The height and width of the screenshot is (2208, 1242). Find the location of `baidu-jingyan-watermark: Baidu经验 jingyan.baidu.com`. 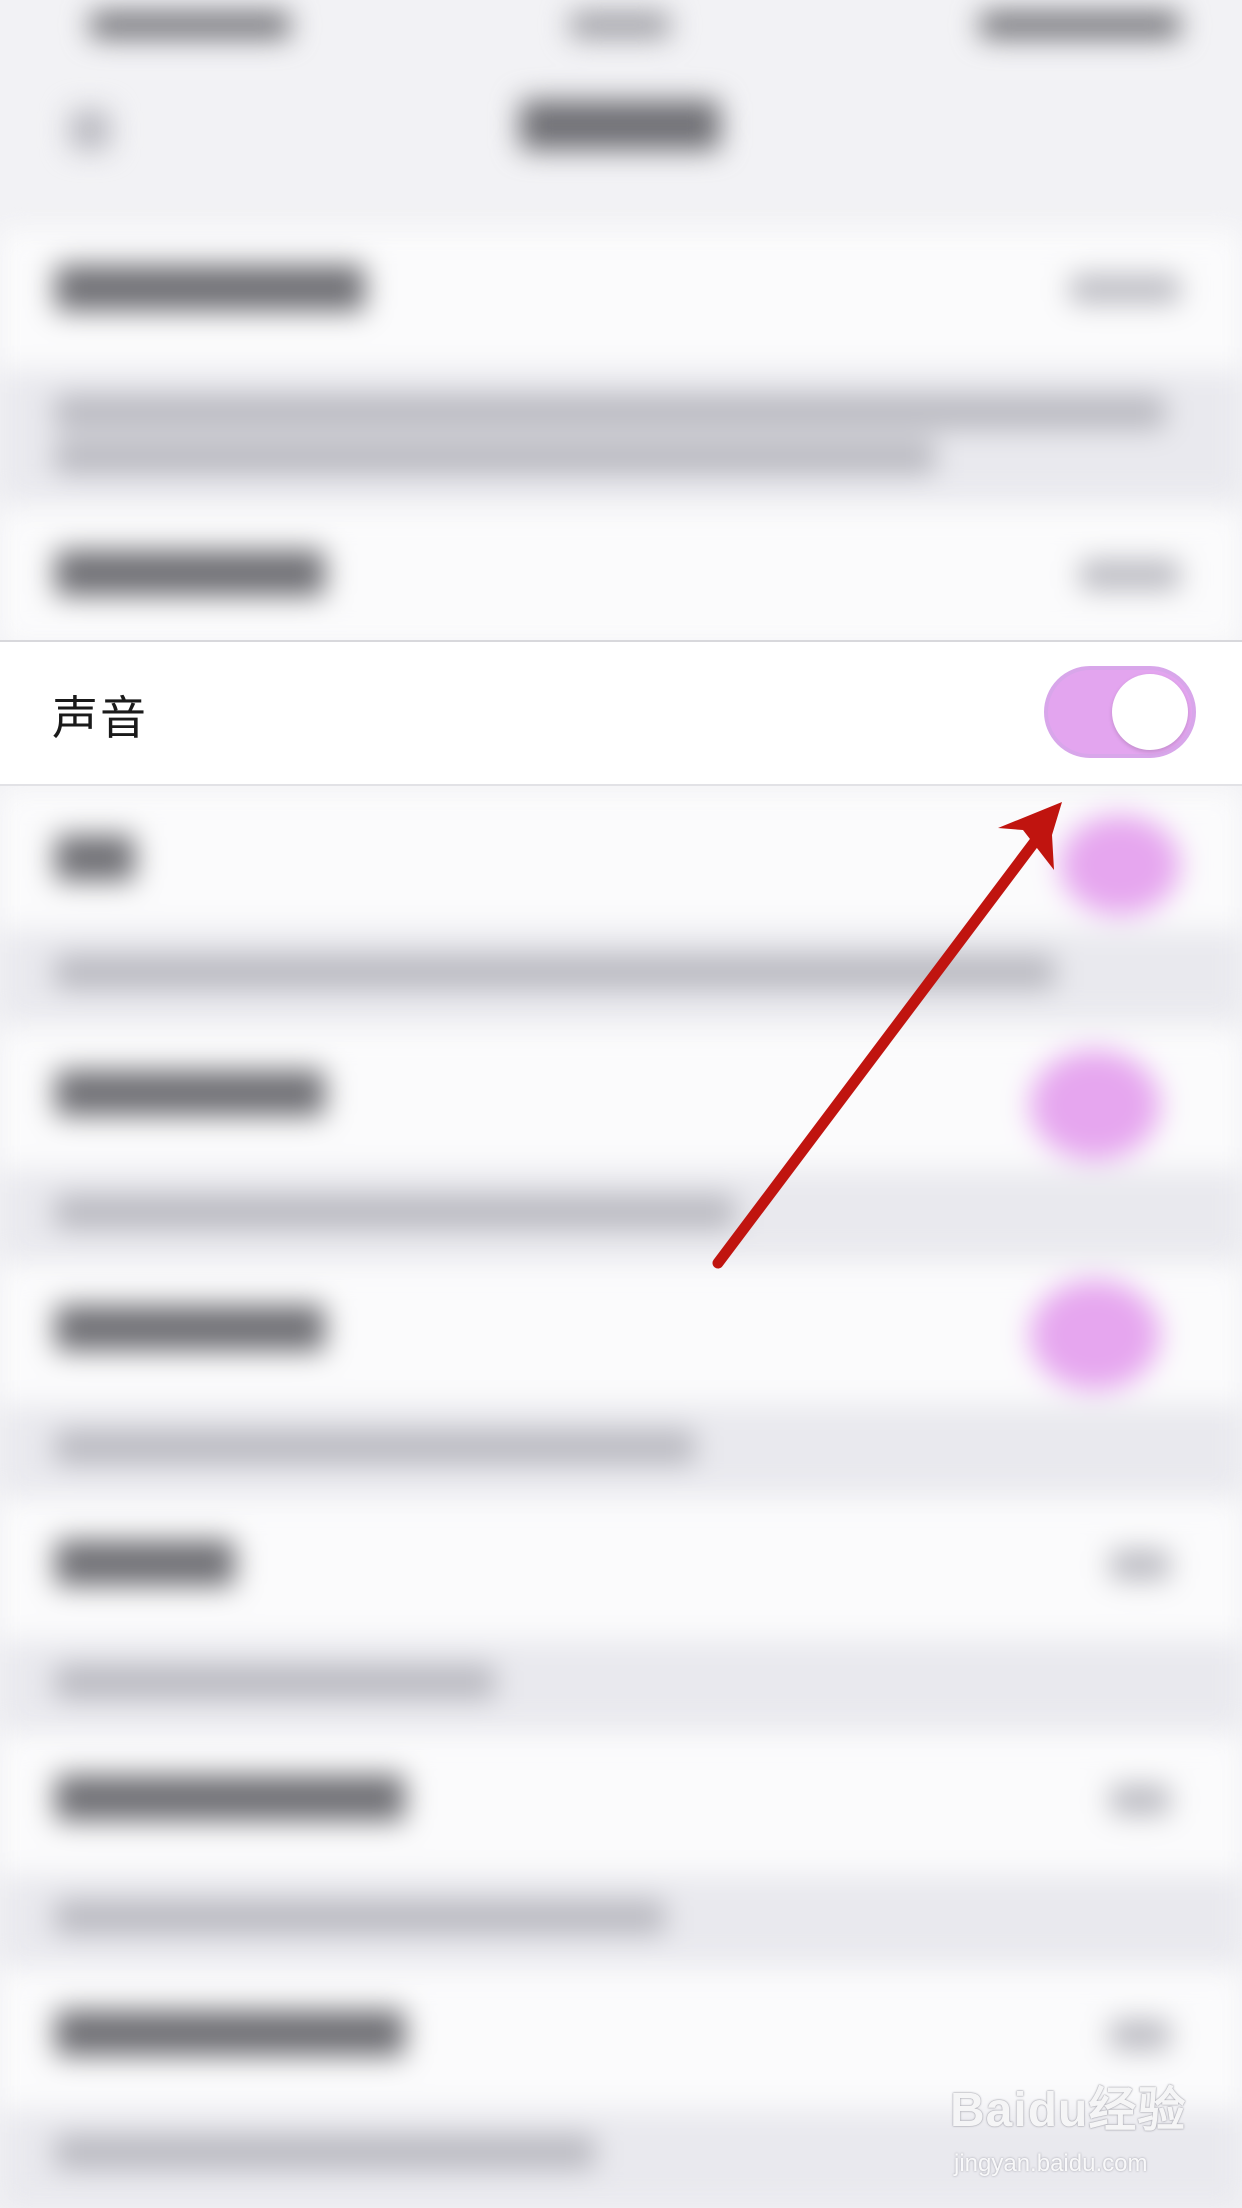

baidu-jingyan-watermark: Baidu经验 jingyan.baidu.com is located at coordinates (1075, 2130).